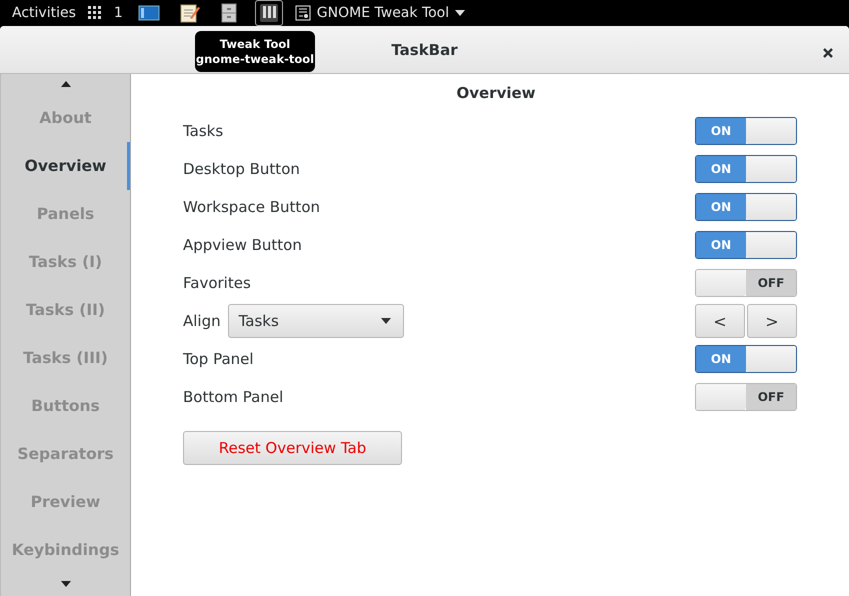 This screenshot has width=849, height=596. I want to click on setting-label: Appview Button, so click(242, 245).